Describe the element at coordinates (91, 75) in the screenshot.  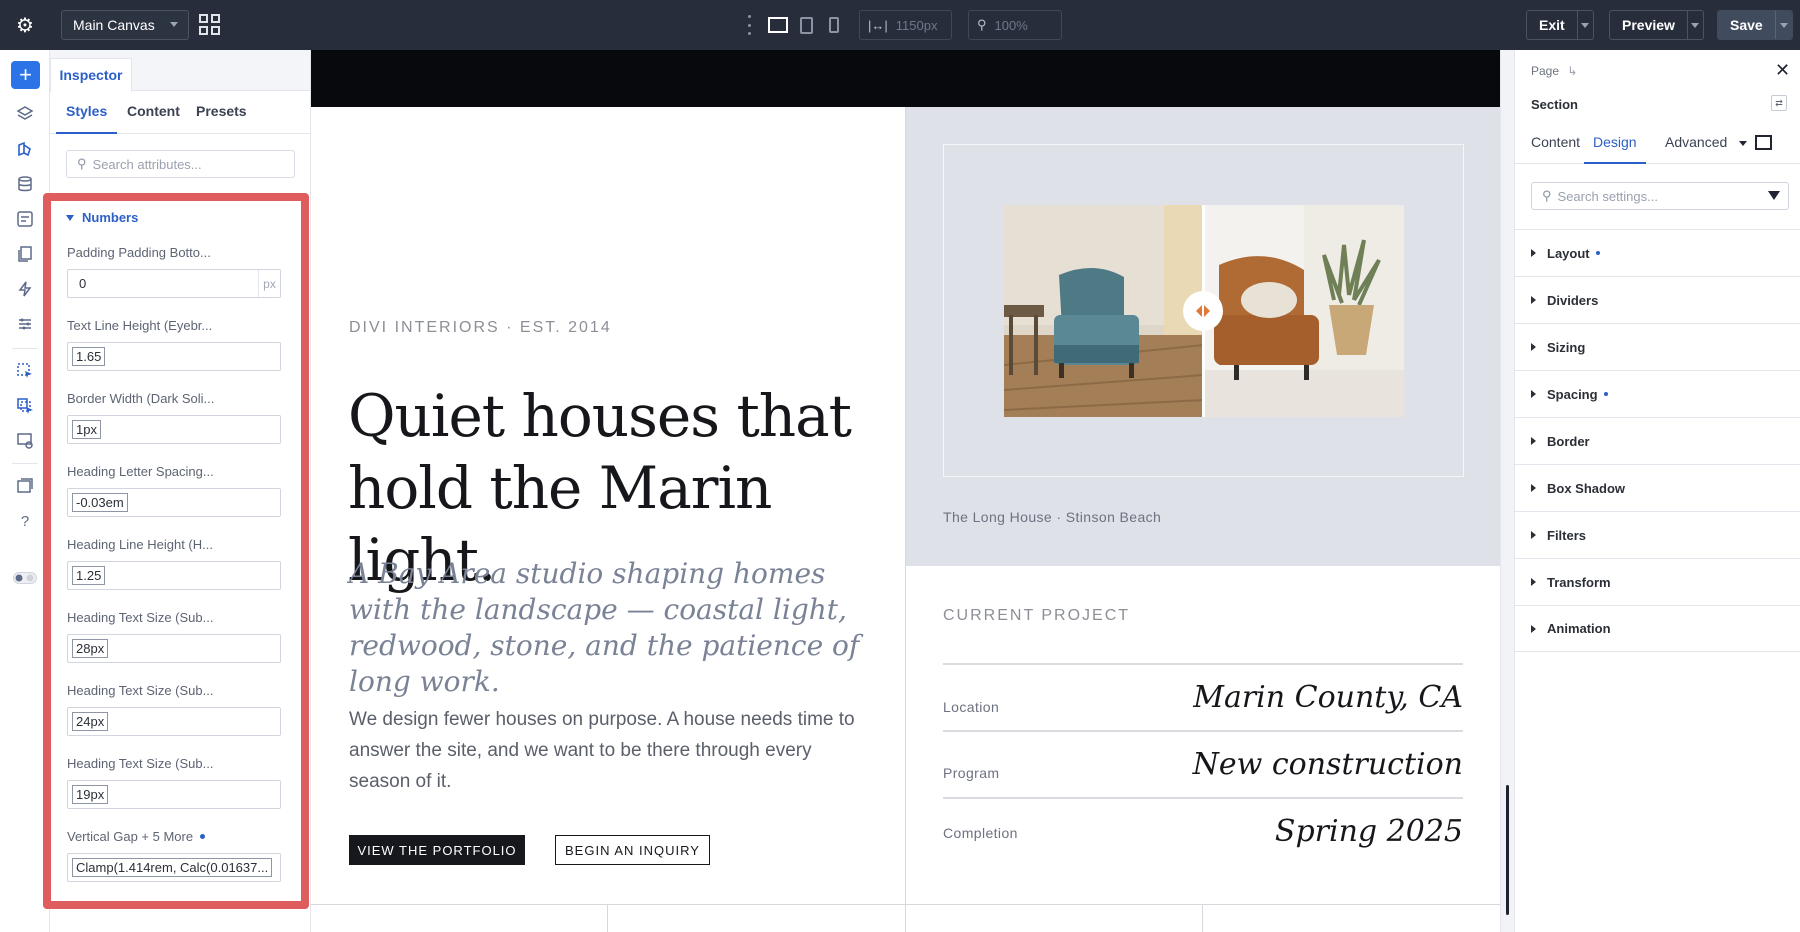
I see `tab-inspector: Inspector` at that location.